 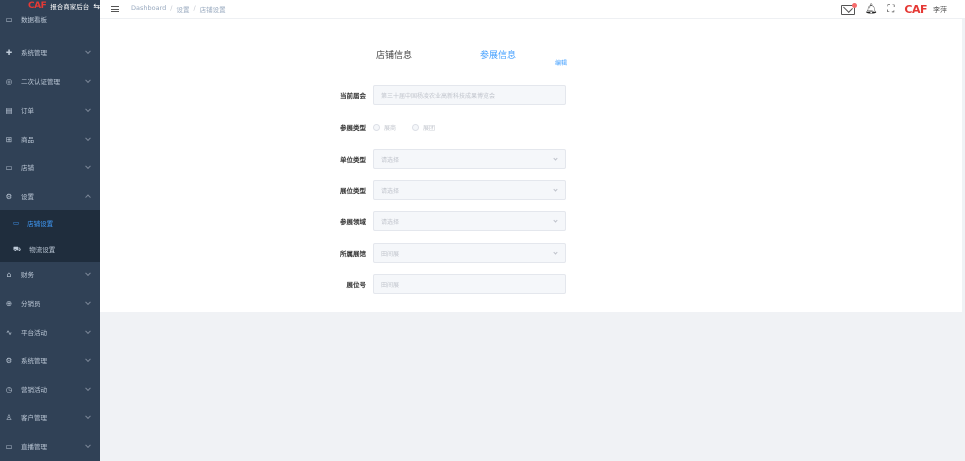 What do you see at coordinates (88, 197) in the screenshot?
I see `chevron-up-icon` at bounding box center [88, 197].